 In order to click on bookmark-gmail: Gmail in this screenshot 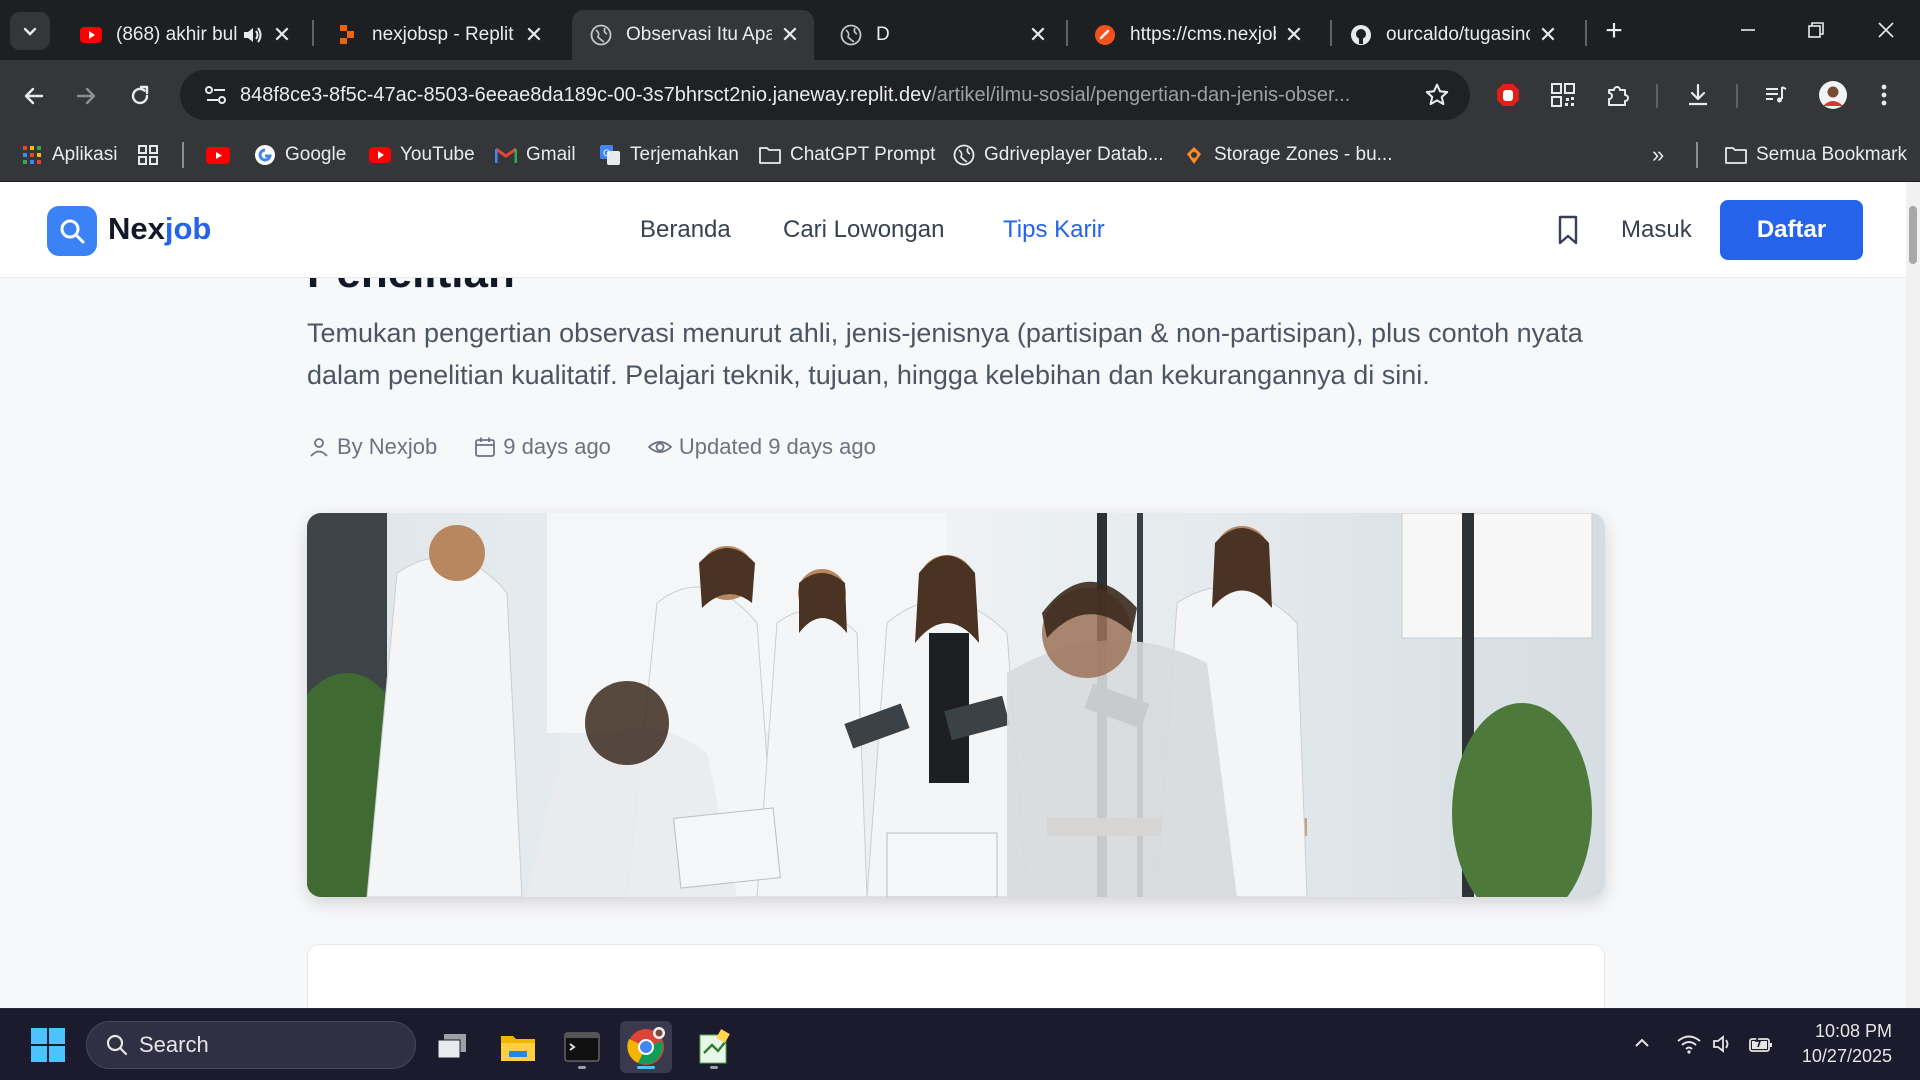, I will do `click(535, 155)`.